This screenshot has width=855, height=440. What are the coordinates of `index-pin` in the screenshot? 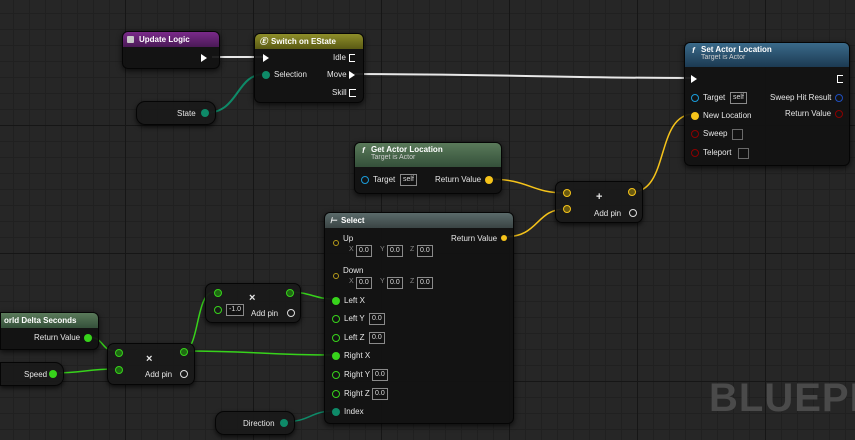 It's located at (336, 412).